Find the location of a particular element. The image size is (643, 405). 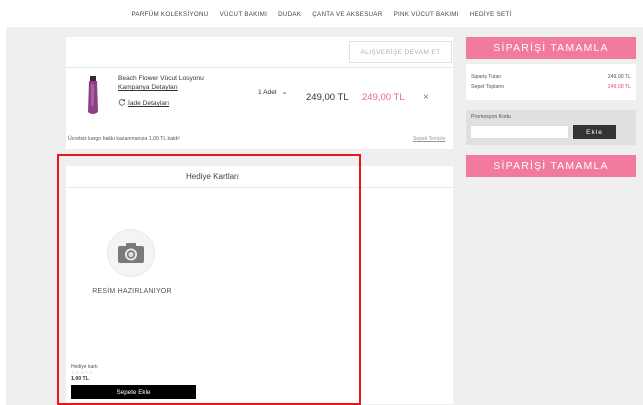

divider is located at coordinates (259, 67).